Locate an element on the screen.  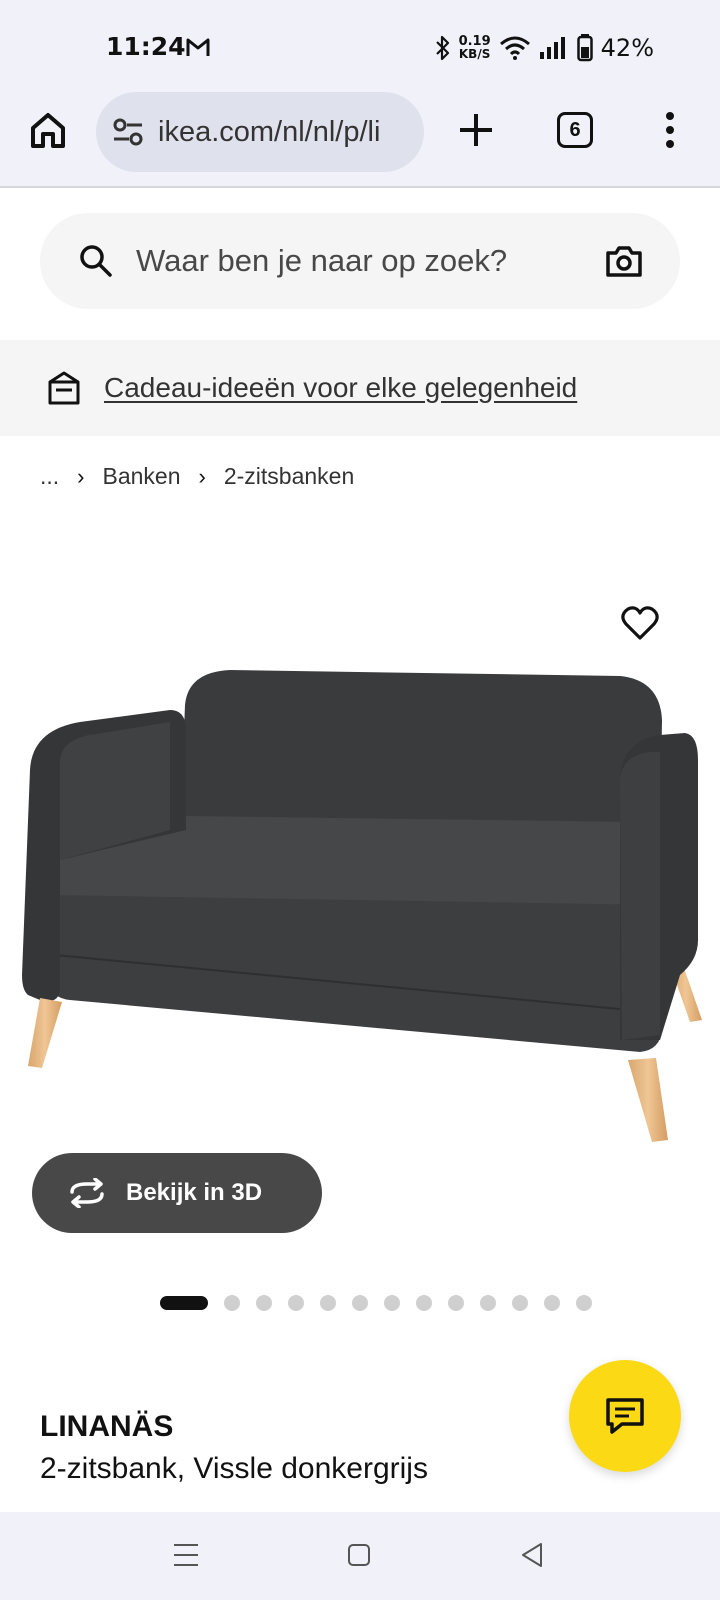
tab-count: 6 is located at coordinates (575, 129).